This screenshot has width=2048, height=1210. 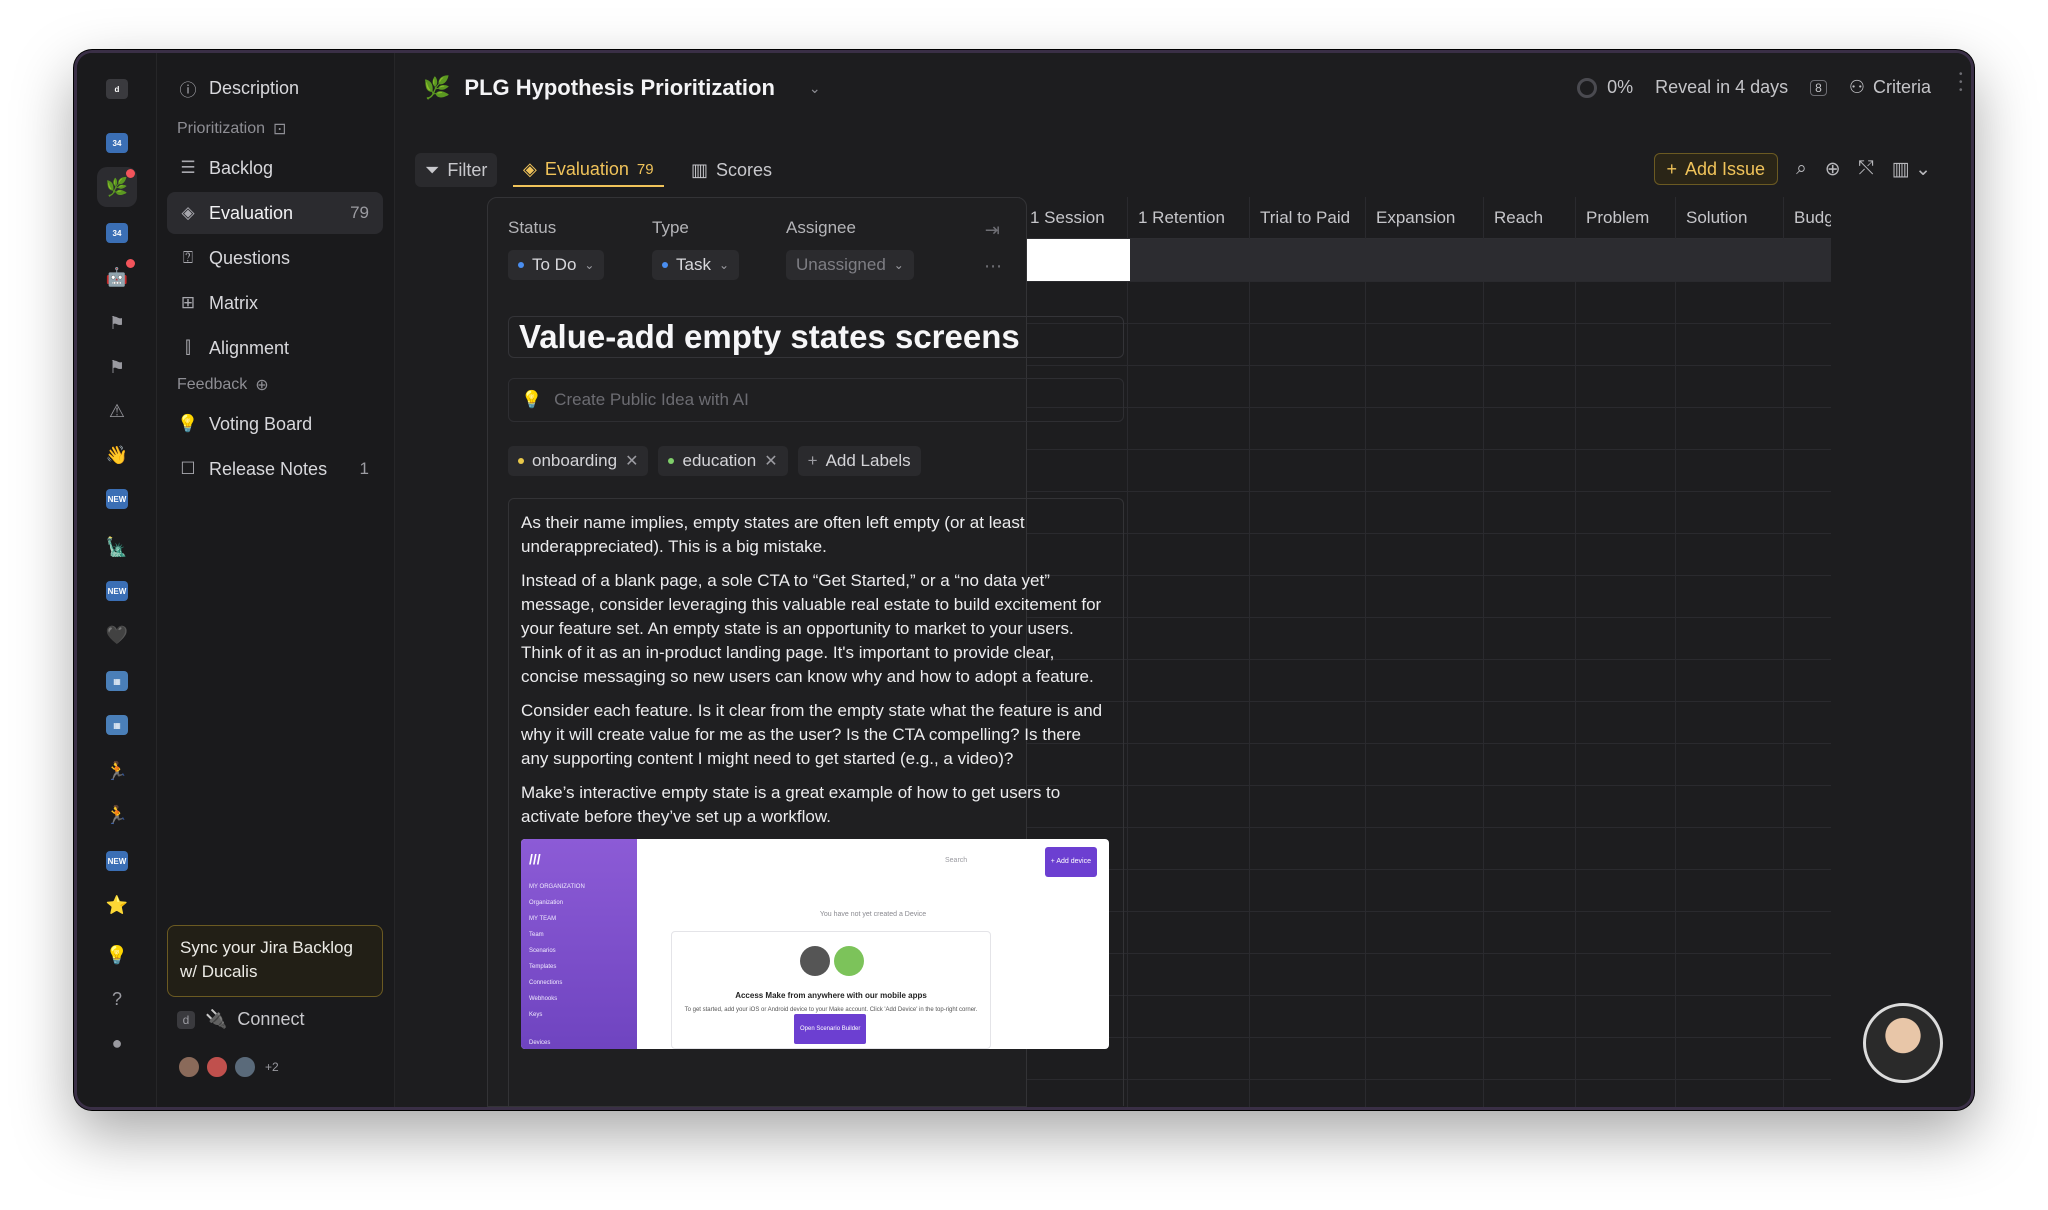 What do you see at coordinates (1807, 218) in the screenshot?
I see `column-header: Budg` at bounding box center [1807, 218].